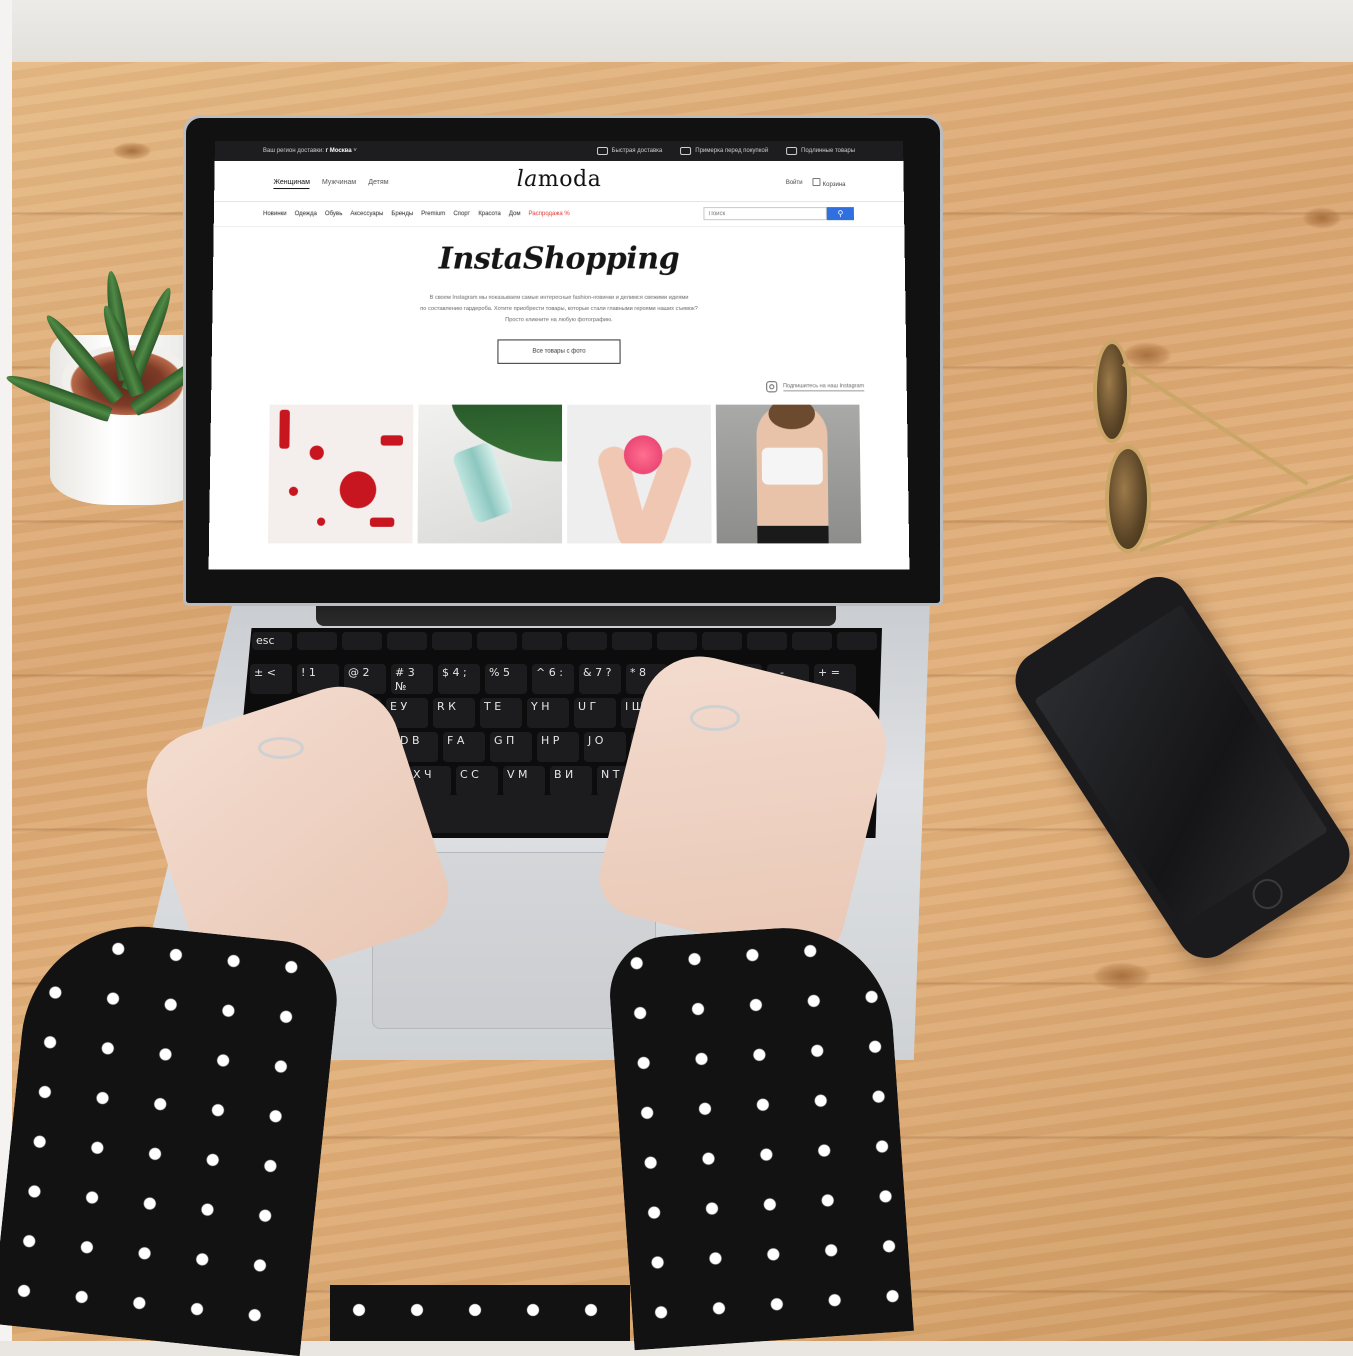 This screenshot has height=1356, width=1353. Describe the element at coordinates (558, 747) in the screenshot. I see `keyboard-key: H Р` at that location.